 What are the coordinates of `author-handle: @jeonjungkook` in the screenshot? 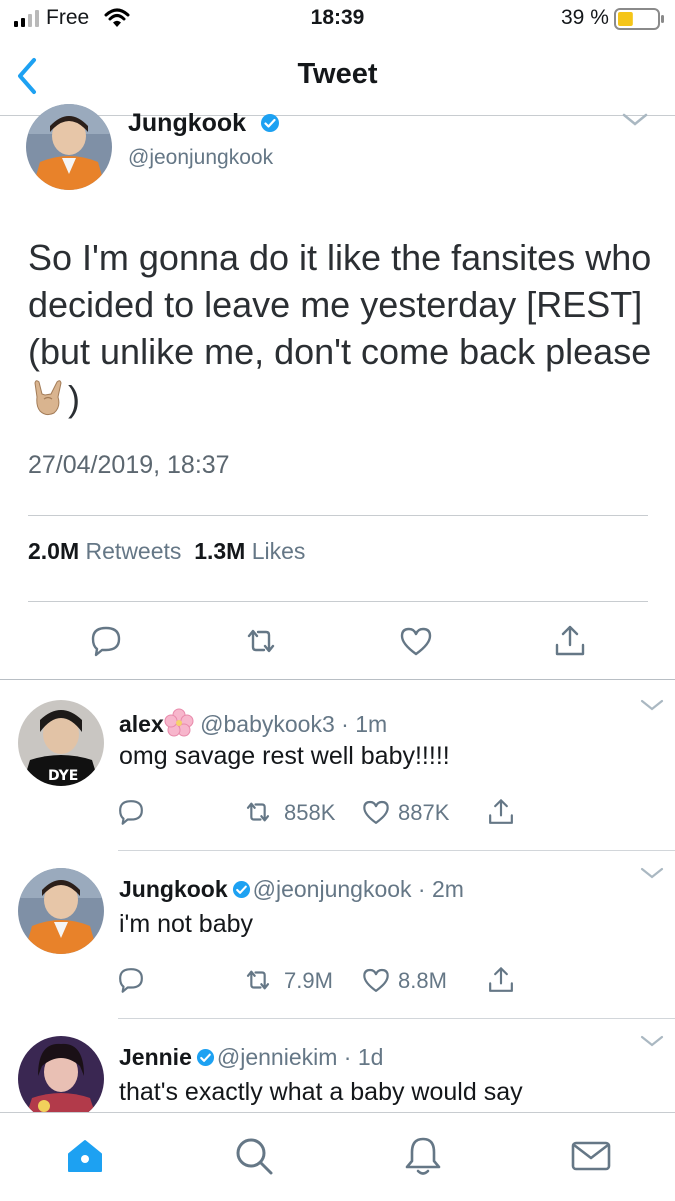 It's located at (200, 158).